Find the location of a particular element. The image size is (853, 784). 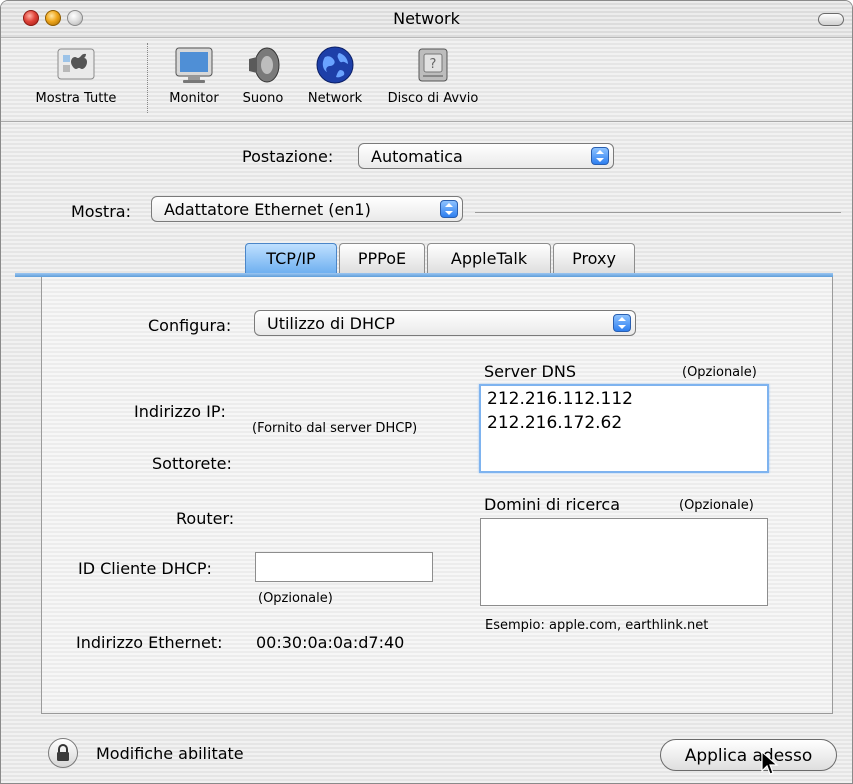

speaker-icon is located at coordinates (263, 65).